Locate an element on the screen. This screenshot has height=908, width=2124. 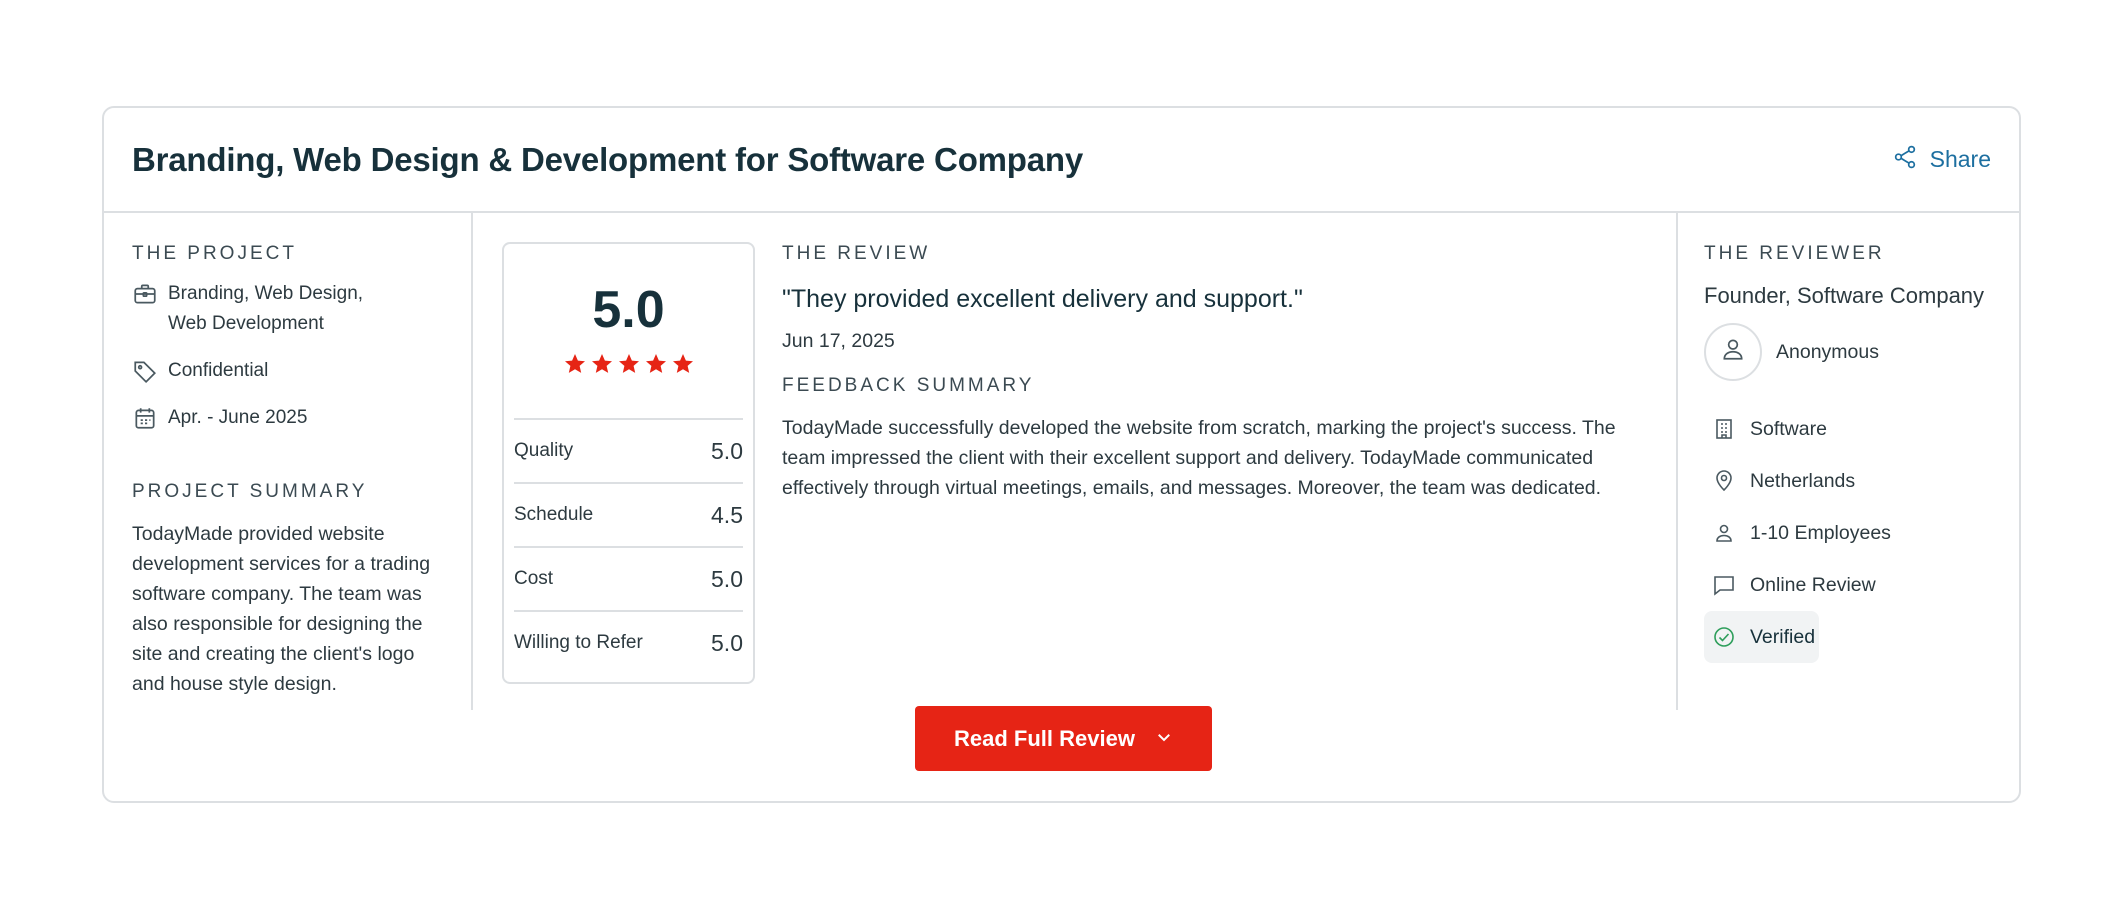
verified-label: Verified is located at coordinates (1783, 636).